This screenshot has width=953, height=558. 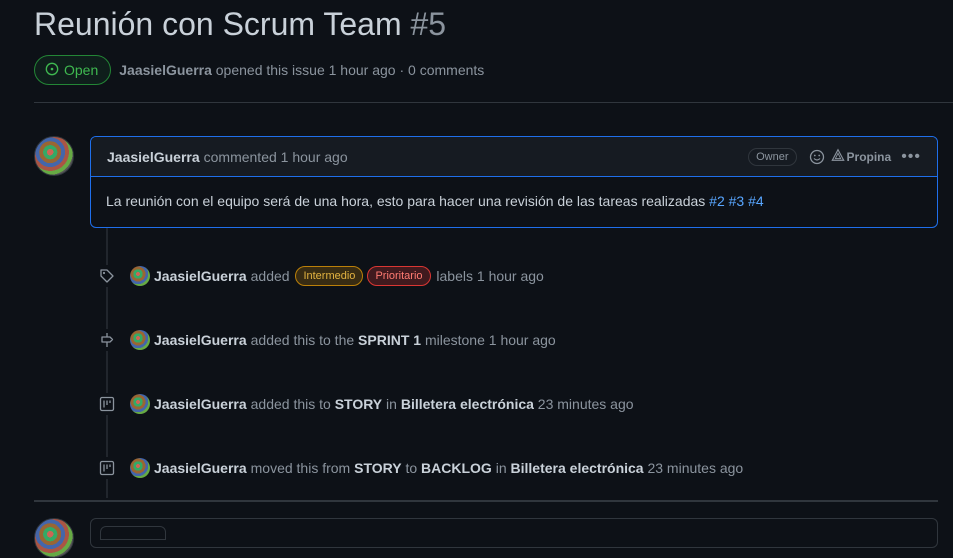 I want to click on issue-number: #5, so click(x=428, y=24).